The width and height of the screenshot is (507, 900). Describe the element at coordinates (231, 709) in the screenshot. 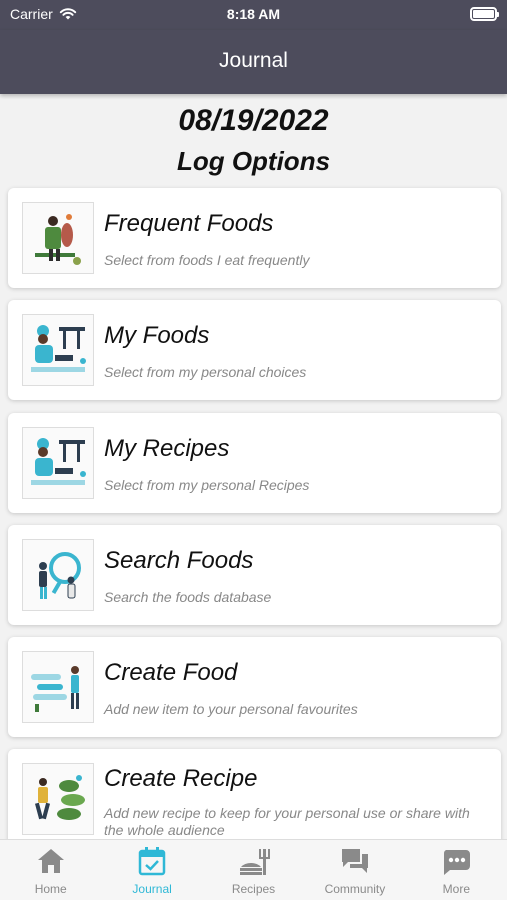

I see `option-description: Add new item to your personal favourites` at that location.